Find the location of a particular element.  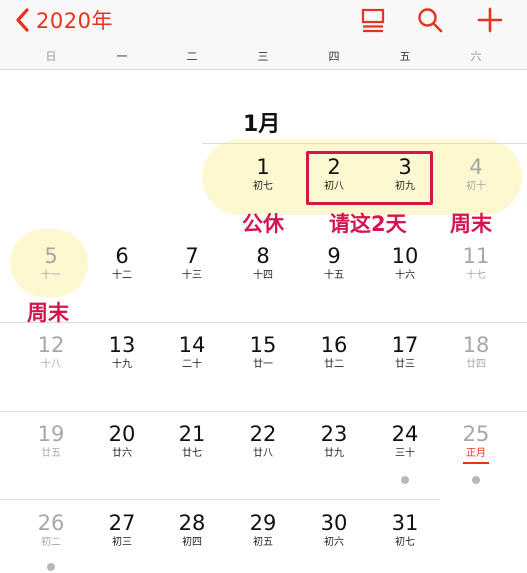

day-number: 29 is located at coordinates (263, 523).